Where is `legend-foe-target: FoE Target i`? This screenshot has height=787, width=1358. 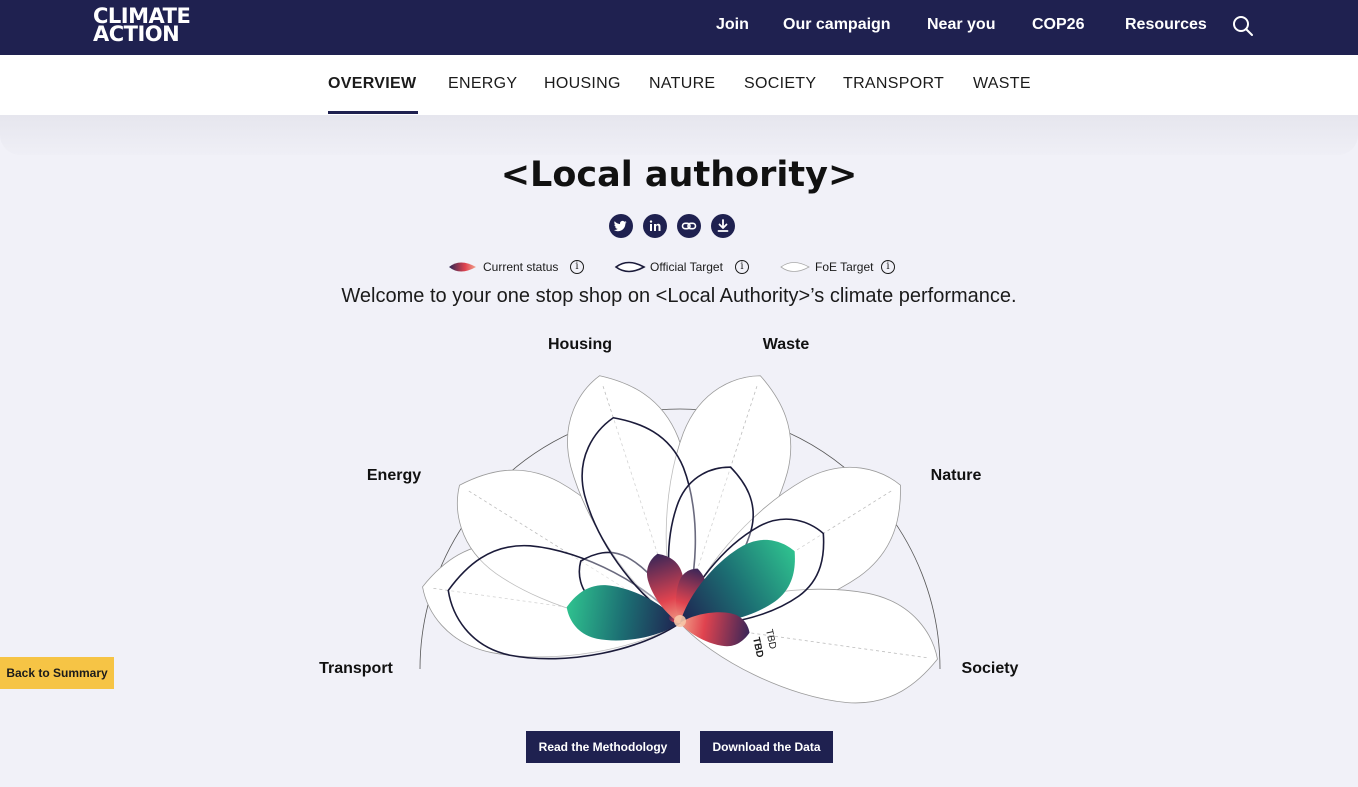 legend-foe-target: FoE Target i is located at coordinates (839, 267).